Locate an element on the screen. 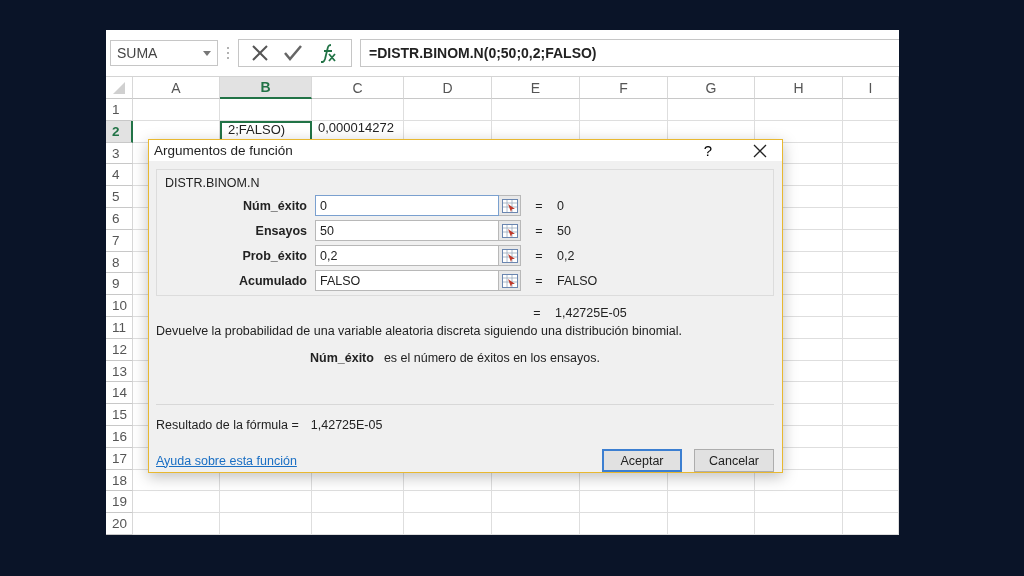 The height and width of the screenshot is (576, 1024). row-header: 3 is located at coordinates (119, 153).